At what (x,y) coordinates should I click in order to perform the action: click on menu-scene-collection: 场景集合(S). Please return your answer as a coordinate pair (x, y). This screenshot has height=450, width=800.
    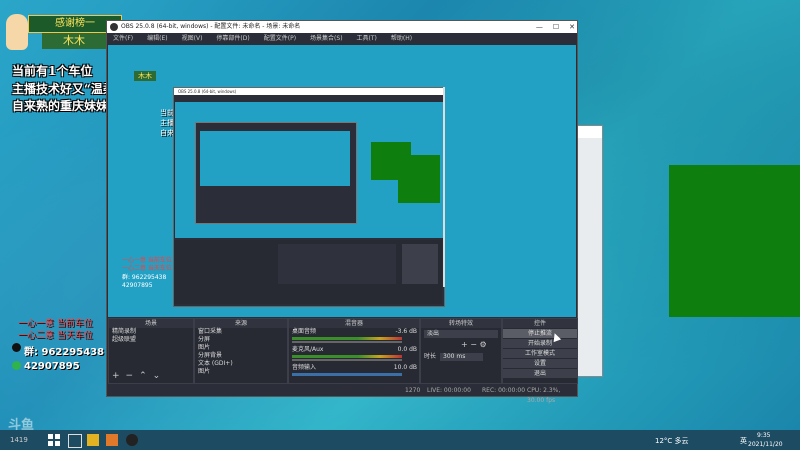
    Looking at the image, I should click on (326, 38).